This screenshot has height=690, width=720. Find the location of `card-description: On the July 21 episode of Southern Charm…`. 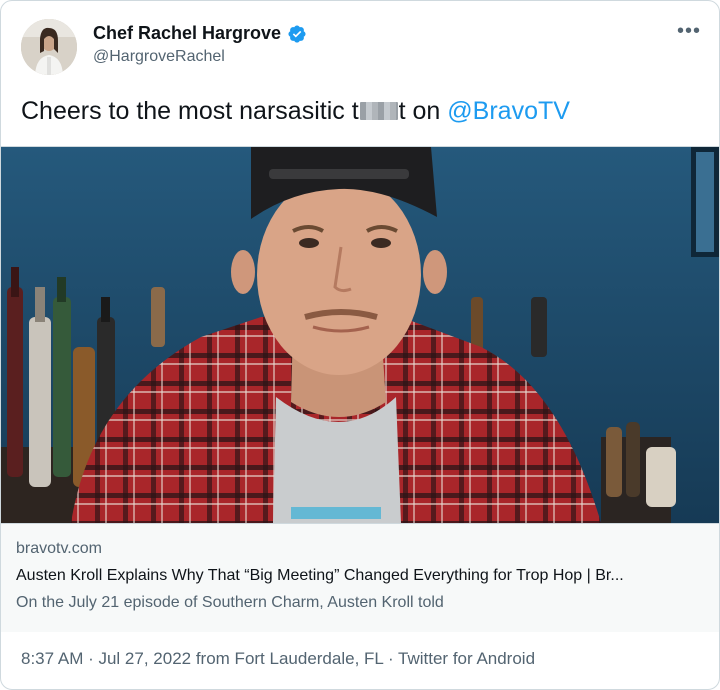

card-description: On the July 21 episode of Southern Charm… is located at coordinates (230, 602).